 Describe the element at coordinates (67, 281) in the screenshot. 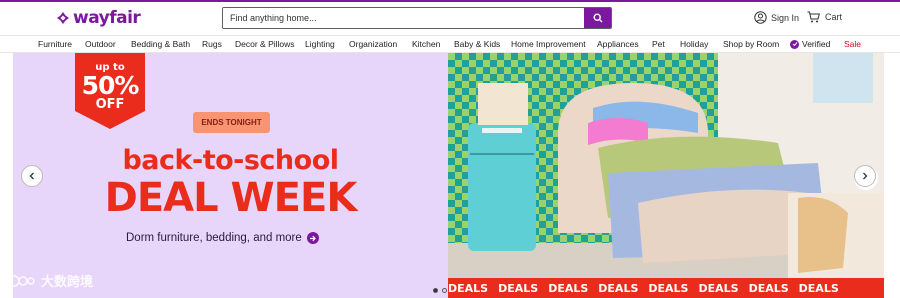

I see `watermark-text: 大数跨境` at that location.